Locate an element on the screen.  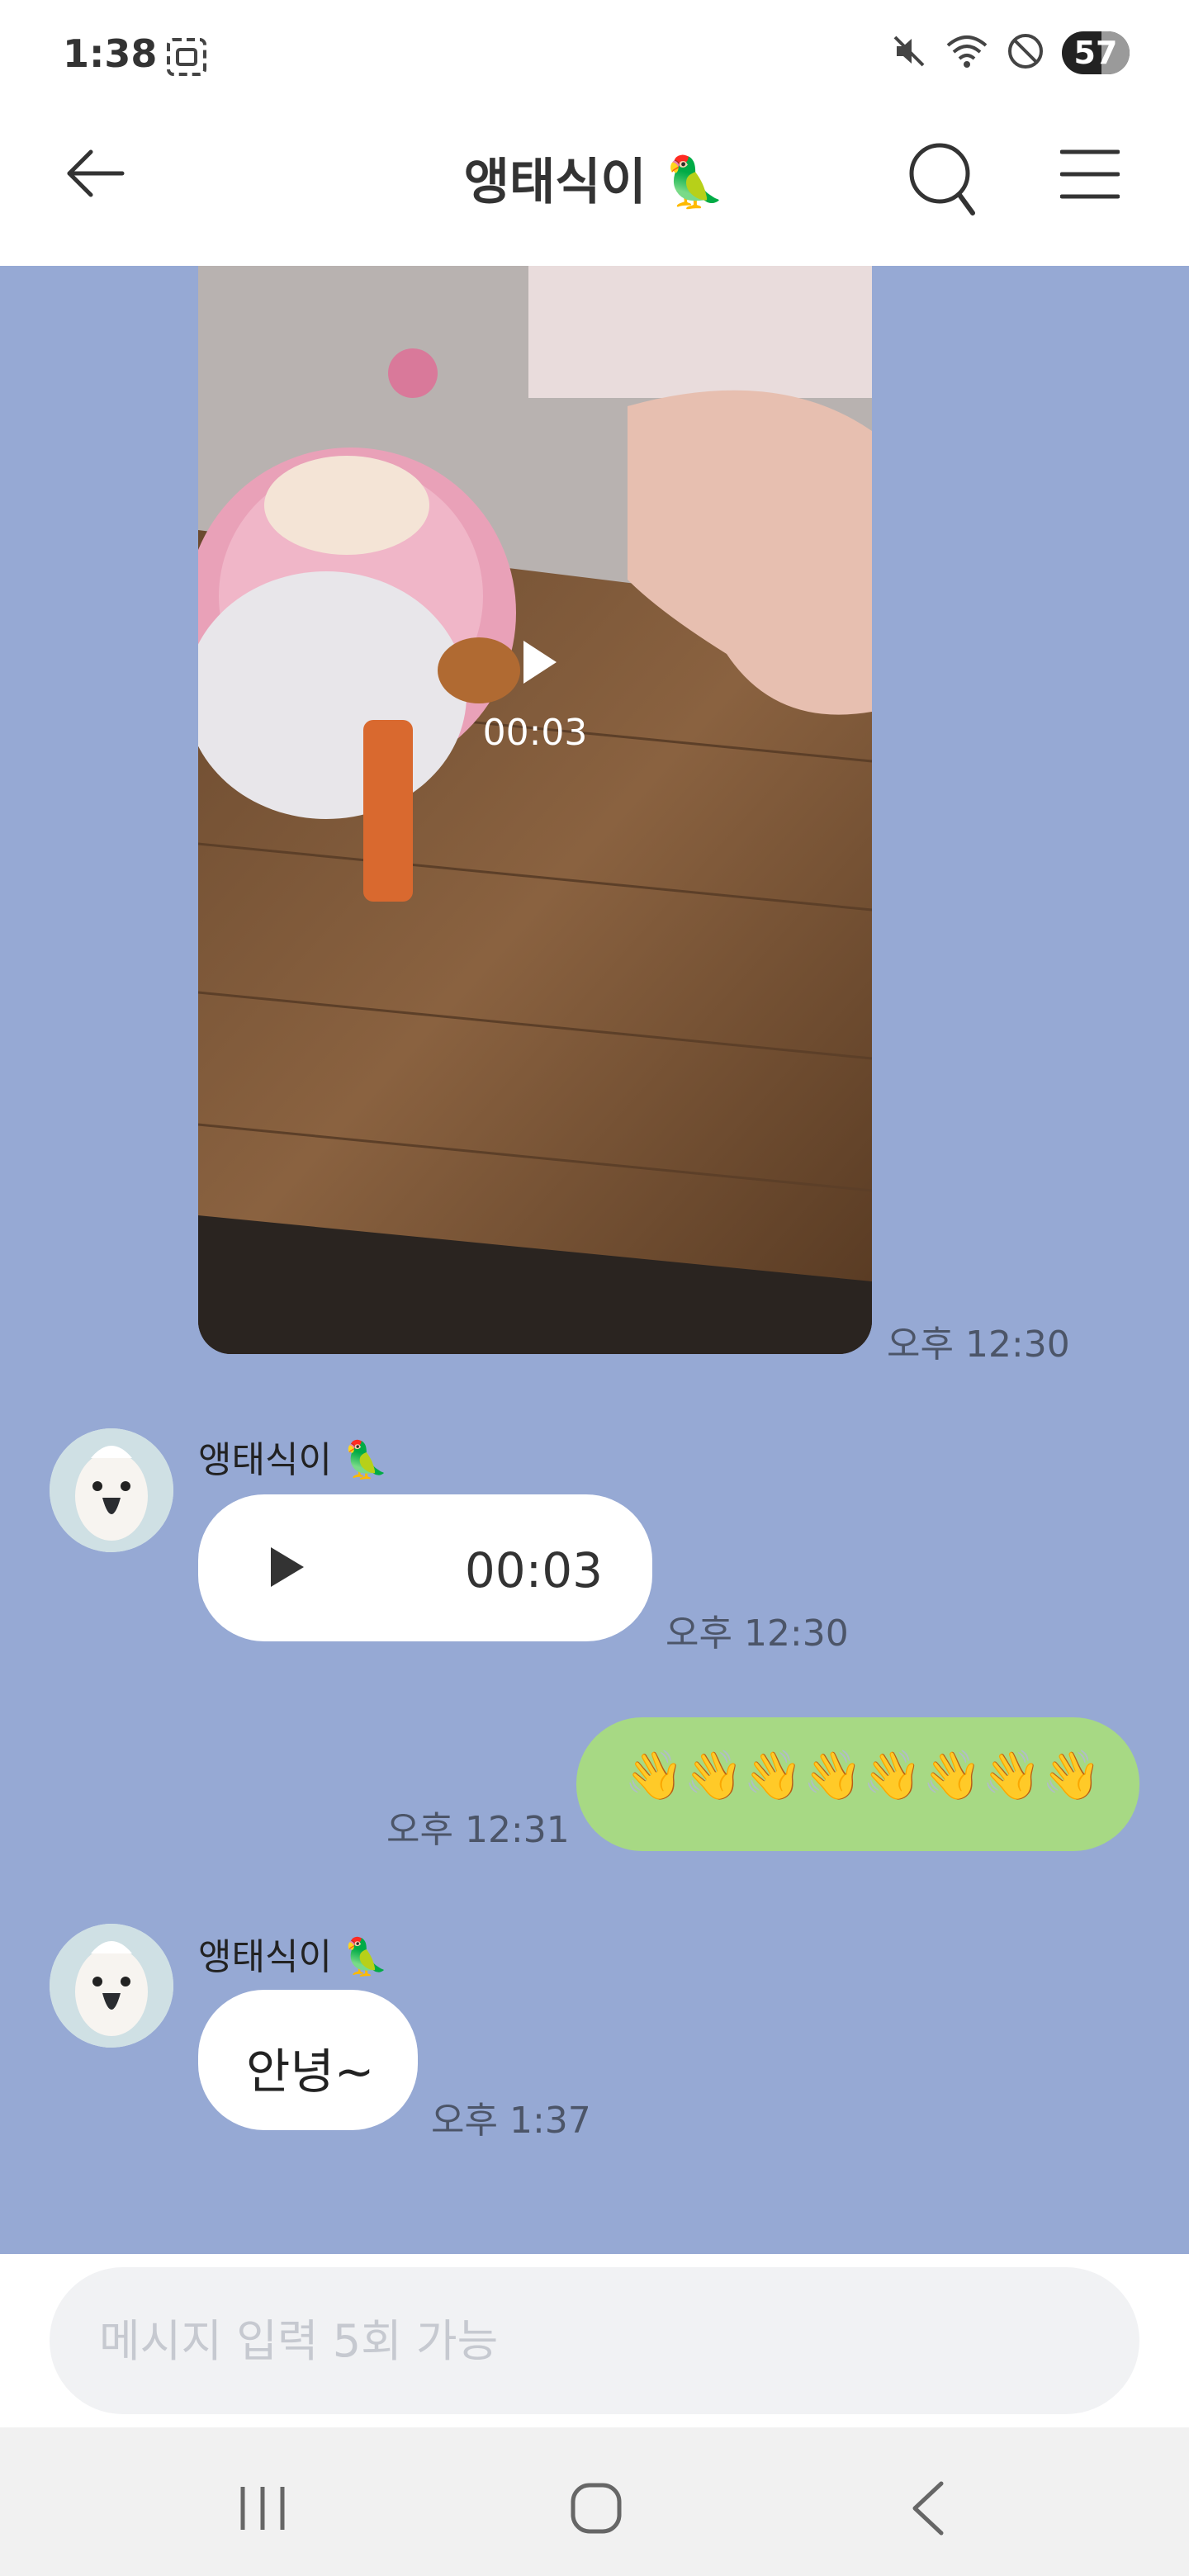
search-icon is located at coordinates (942, 180).